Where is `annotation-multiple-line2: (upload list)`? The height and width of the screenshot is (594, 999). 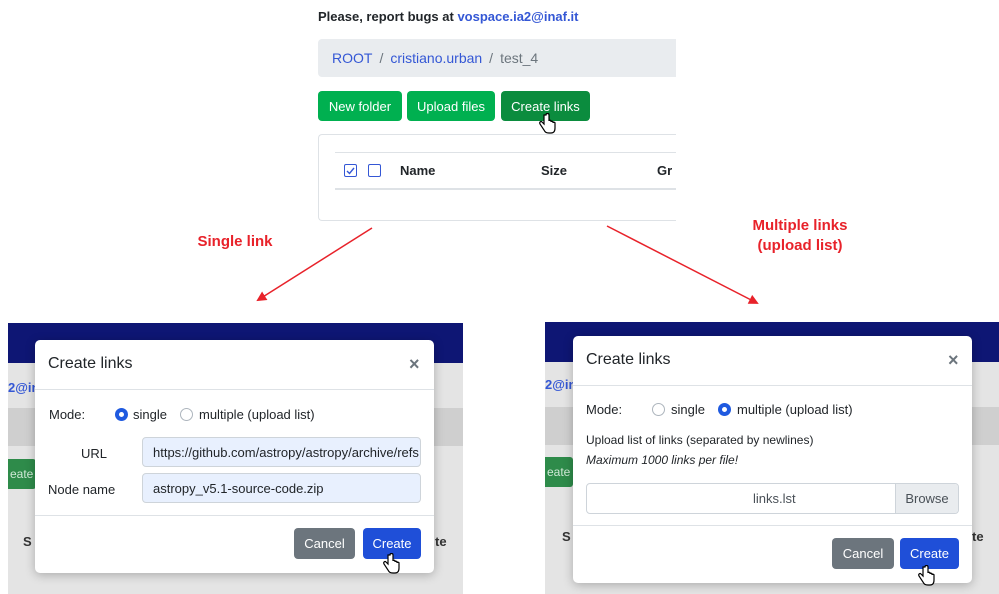 annotation-multiple-line2: (upload list) is located at coordinates (800, 245).